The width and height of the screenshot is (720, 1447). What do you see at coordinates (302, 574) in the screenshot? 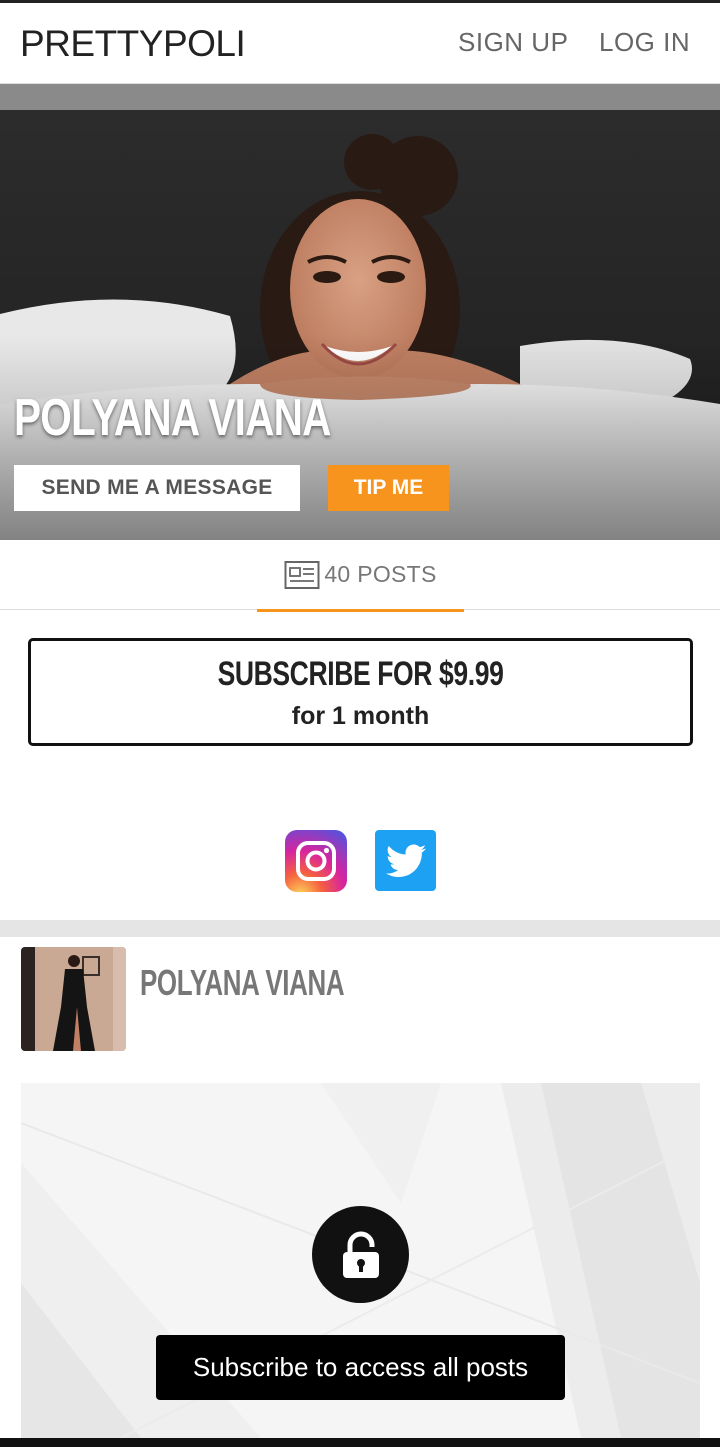
I see `newspaper-icon` at bounding box center [302, 574].